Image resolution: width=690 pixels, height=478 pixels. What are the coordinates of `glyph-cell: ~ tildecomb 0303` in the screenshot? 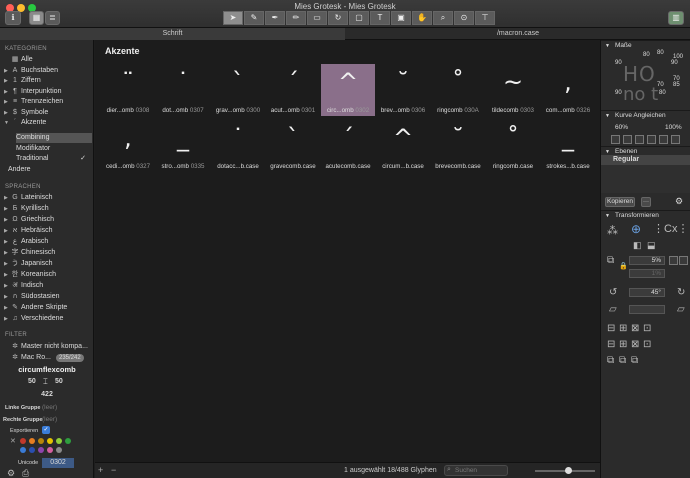 It's located at (513, 90).